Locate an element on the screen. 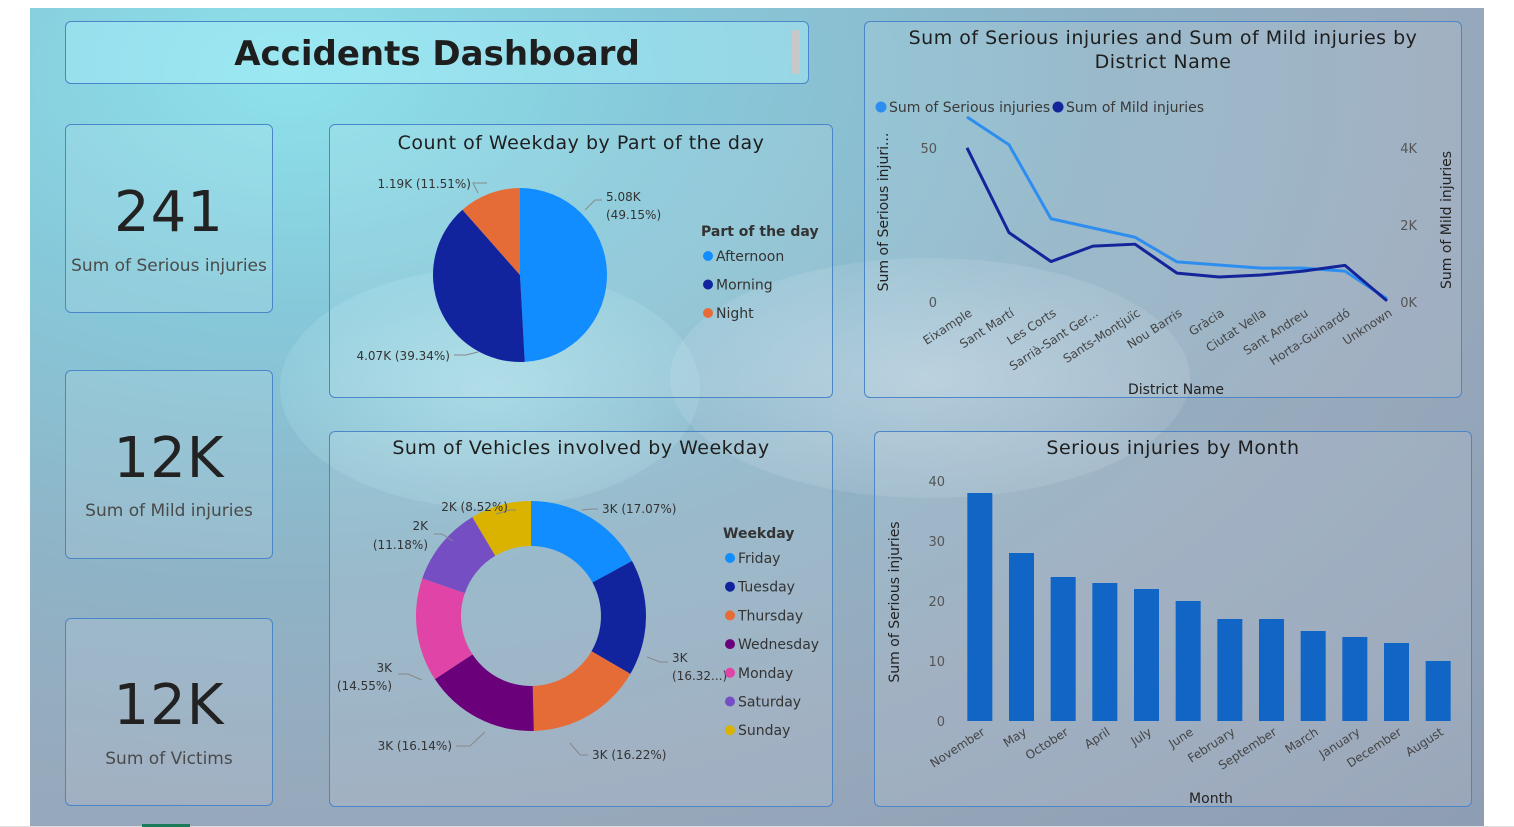  x-tick-label: March is located at coordinates (1301, 741).